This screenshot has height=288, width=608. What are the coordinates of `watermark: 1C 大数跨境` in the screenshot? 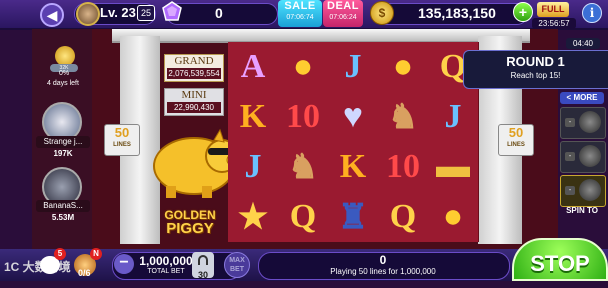 It's located at (37, 267).